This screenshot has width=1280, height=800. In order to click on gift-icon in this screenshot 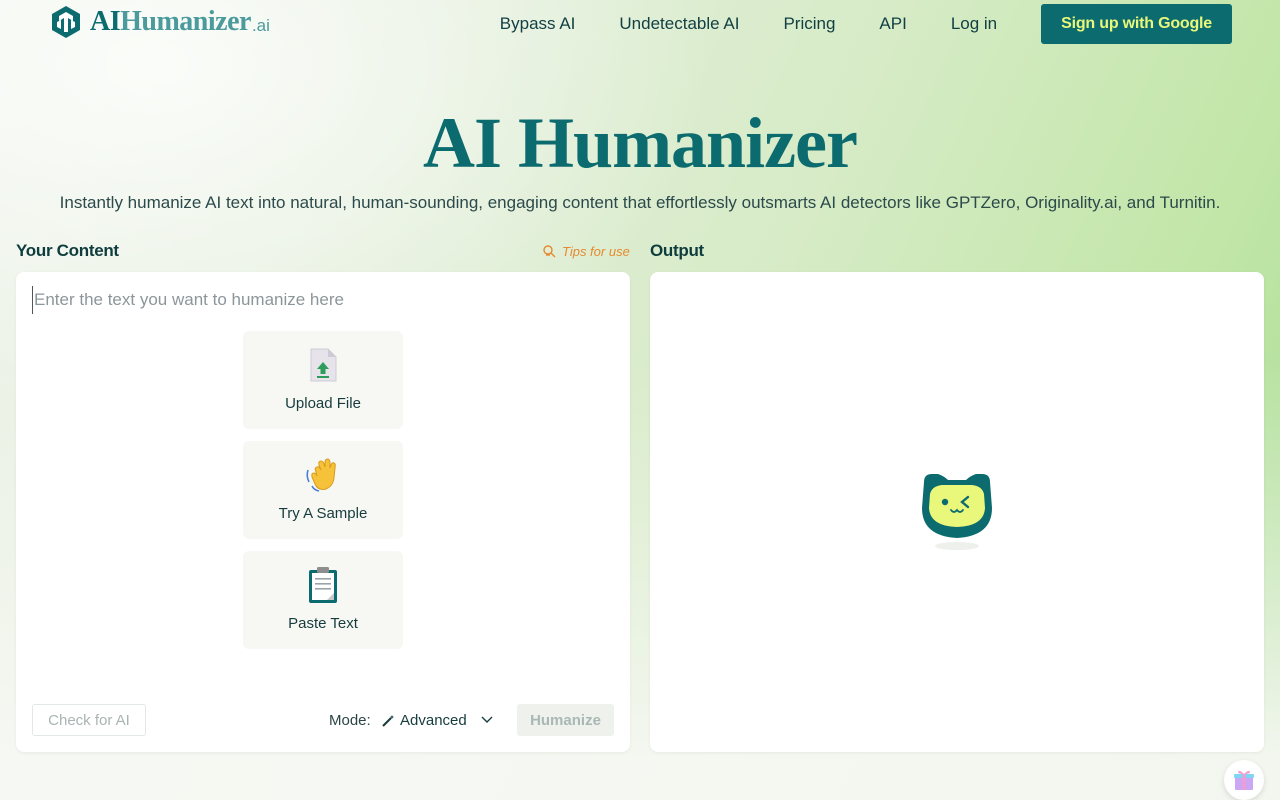, I will do `click(1244, 780)`.